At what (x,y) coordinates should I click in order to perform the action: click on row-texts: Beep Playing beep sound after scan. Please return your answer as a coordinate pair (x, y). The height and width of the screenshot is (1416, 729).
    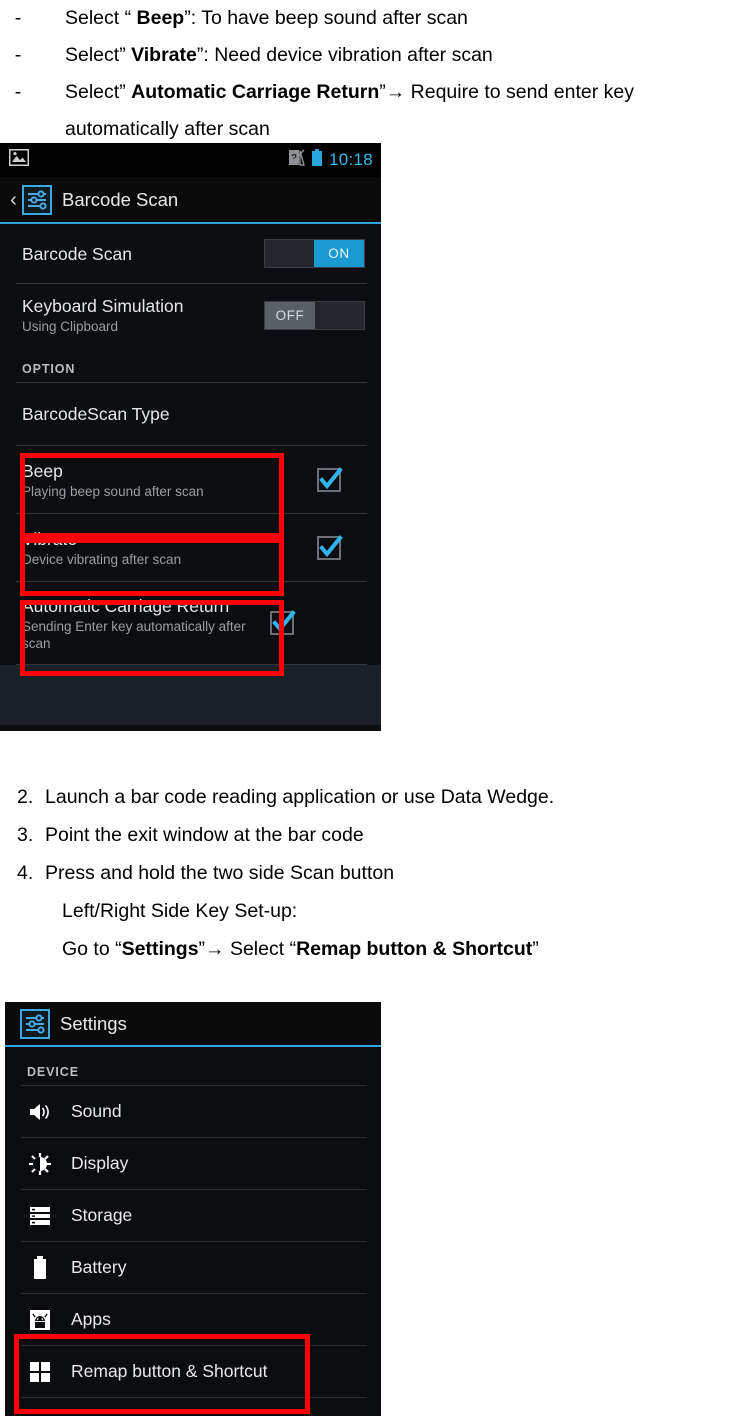
    Looking at the image, I should click on (169, 480).